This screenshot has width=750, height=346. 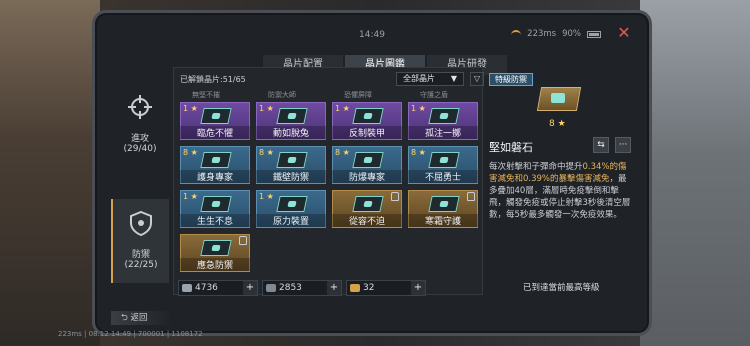 I want to click on chip-level: 8, so click(x=552, y=124).